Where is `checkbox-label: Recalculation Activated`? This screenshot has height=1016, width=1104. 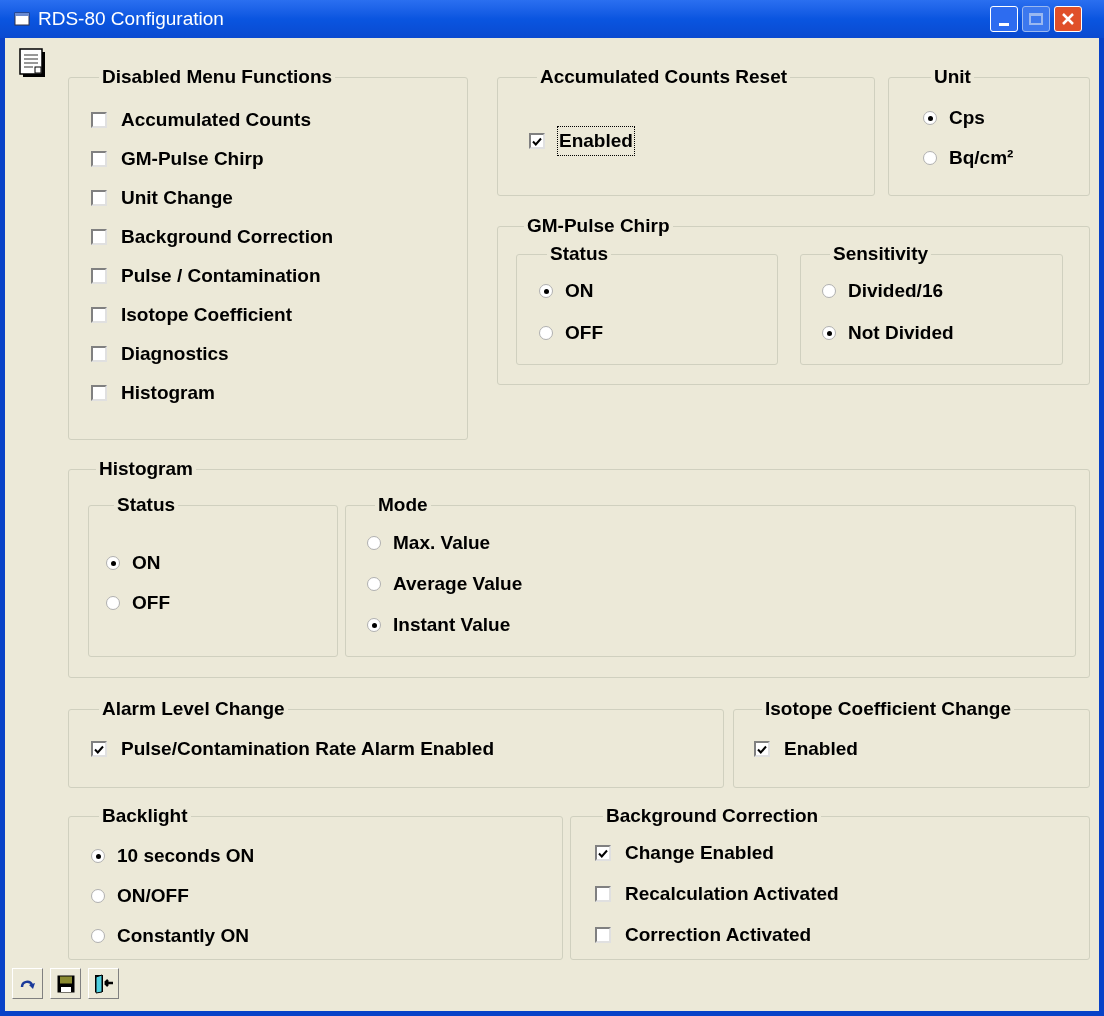 checkbox-label: Recalculation Activated is located at coordinates (732, 894).